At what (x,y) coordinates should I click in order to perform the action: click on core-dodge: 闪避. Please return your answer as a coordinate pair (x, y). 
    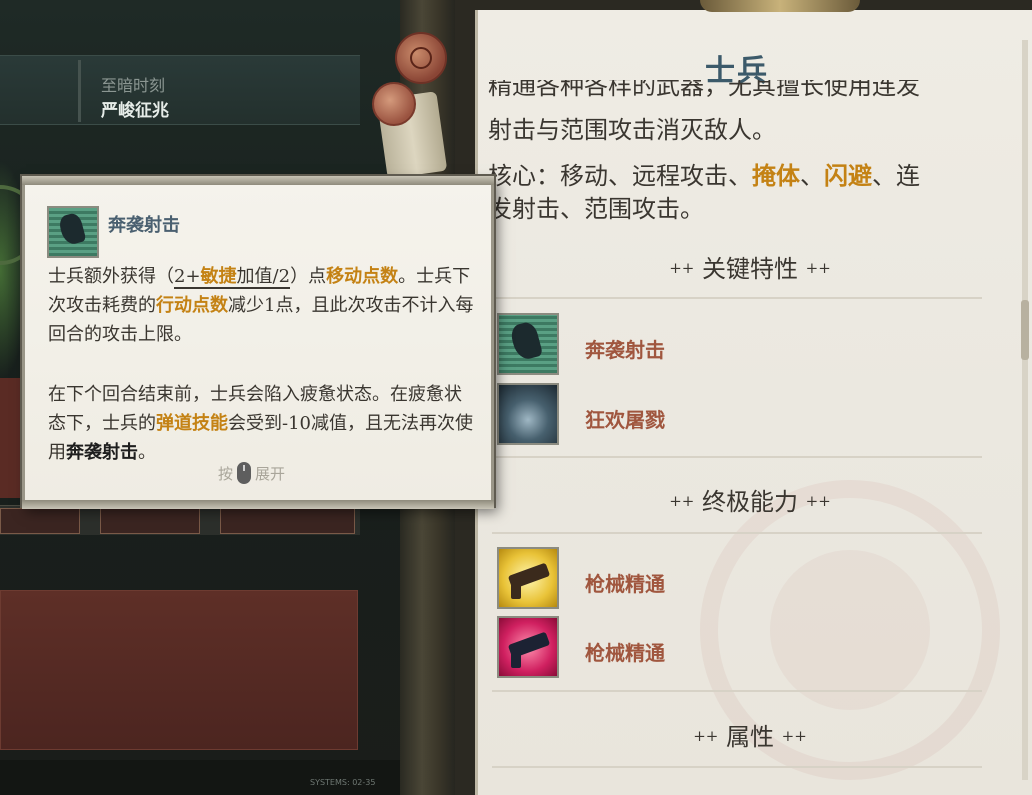
    Looking at the image, I should click on (848, 175).